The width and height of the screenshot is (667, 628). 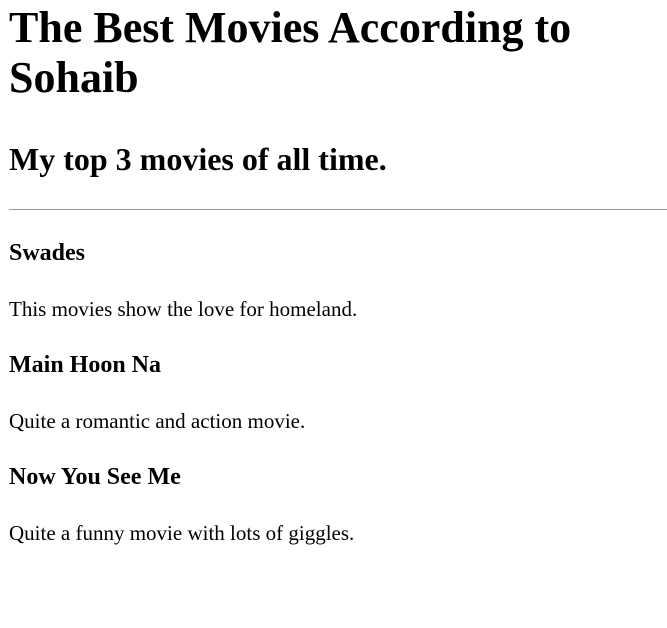 What do you see at coordinates (290, 52) in the screenshot?
I see `page-title: The Best Movies According to Sohaib` at bounding box center [290, 52].